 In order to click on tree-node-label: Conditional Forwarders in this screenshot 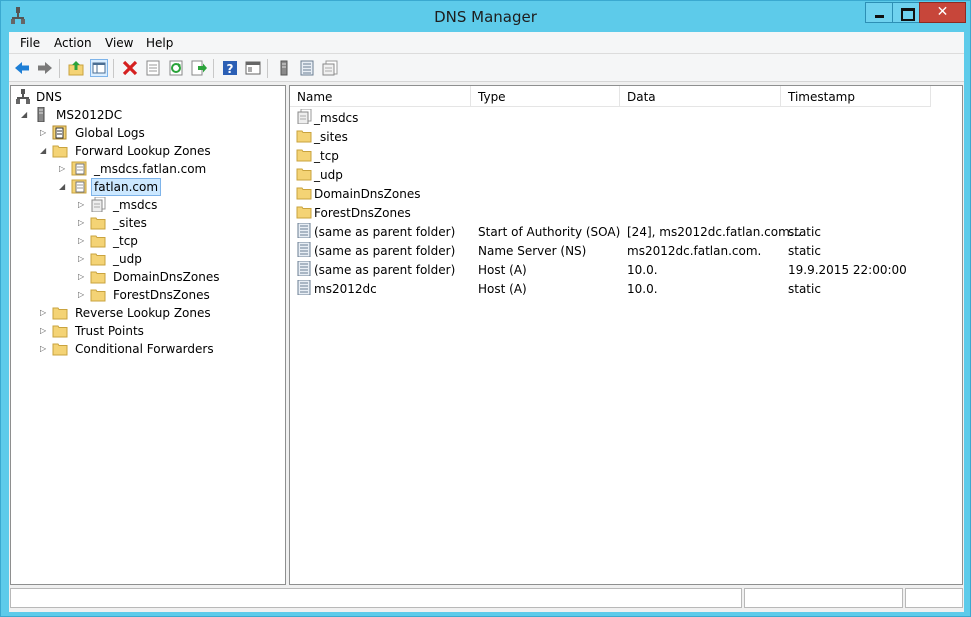, I will do `click(144, 349)`.